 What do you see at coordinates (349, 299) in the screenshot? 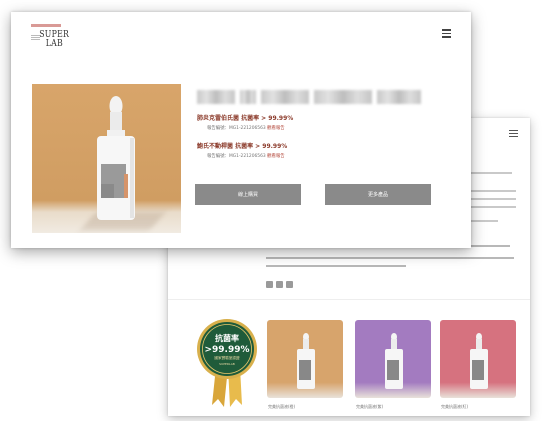
I see `divider` at bounding box center [349, 299].